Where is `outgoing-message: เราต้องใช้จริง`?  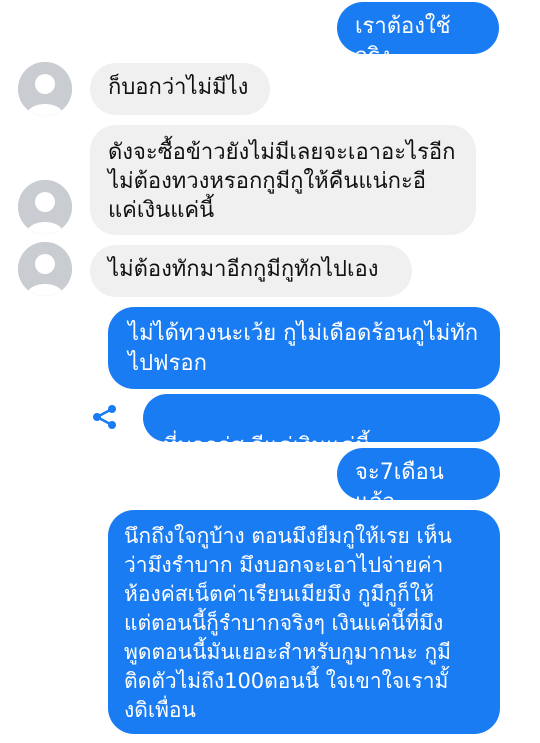
outgoing-message: เราต้องใช้จริง is located at coordinates (418, 35).